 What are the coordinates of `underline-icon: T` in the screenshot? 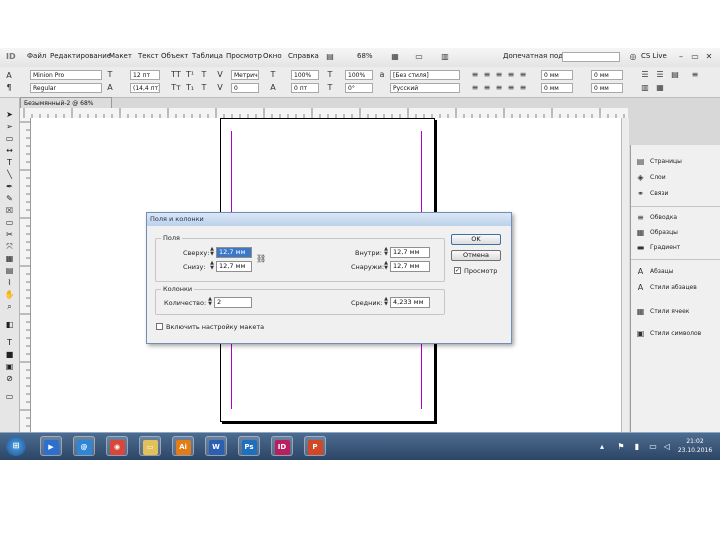 It's located at (204, 75).